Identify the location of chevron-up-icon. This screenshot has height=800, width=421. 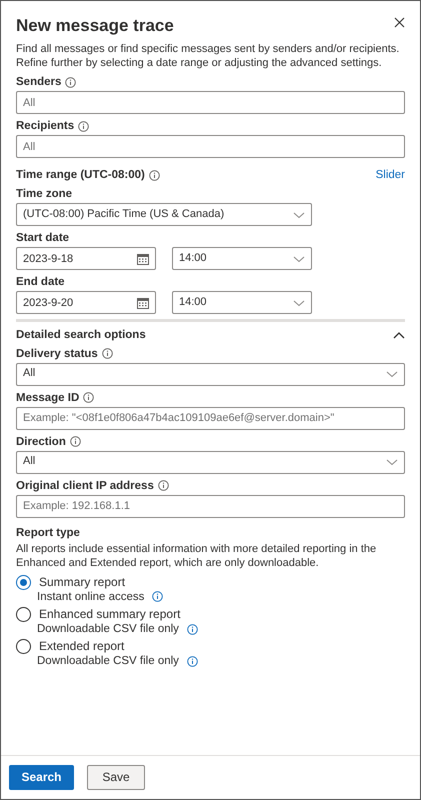
(399, 335).